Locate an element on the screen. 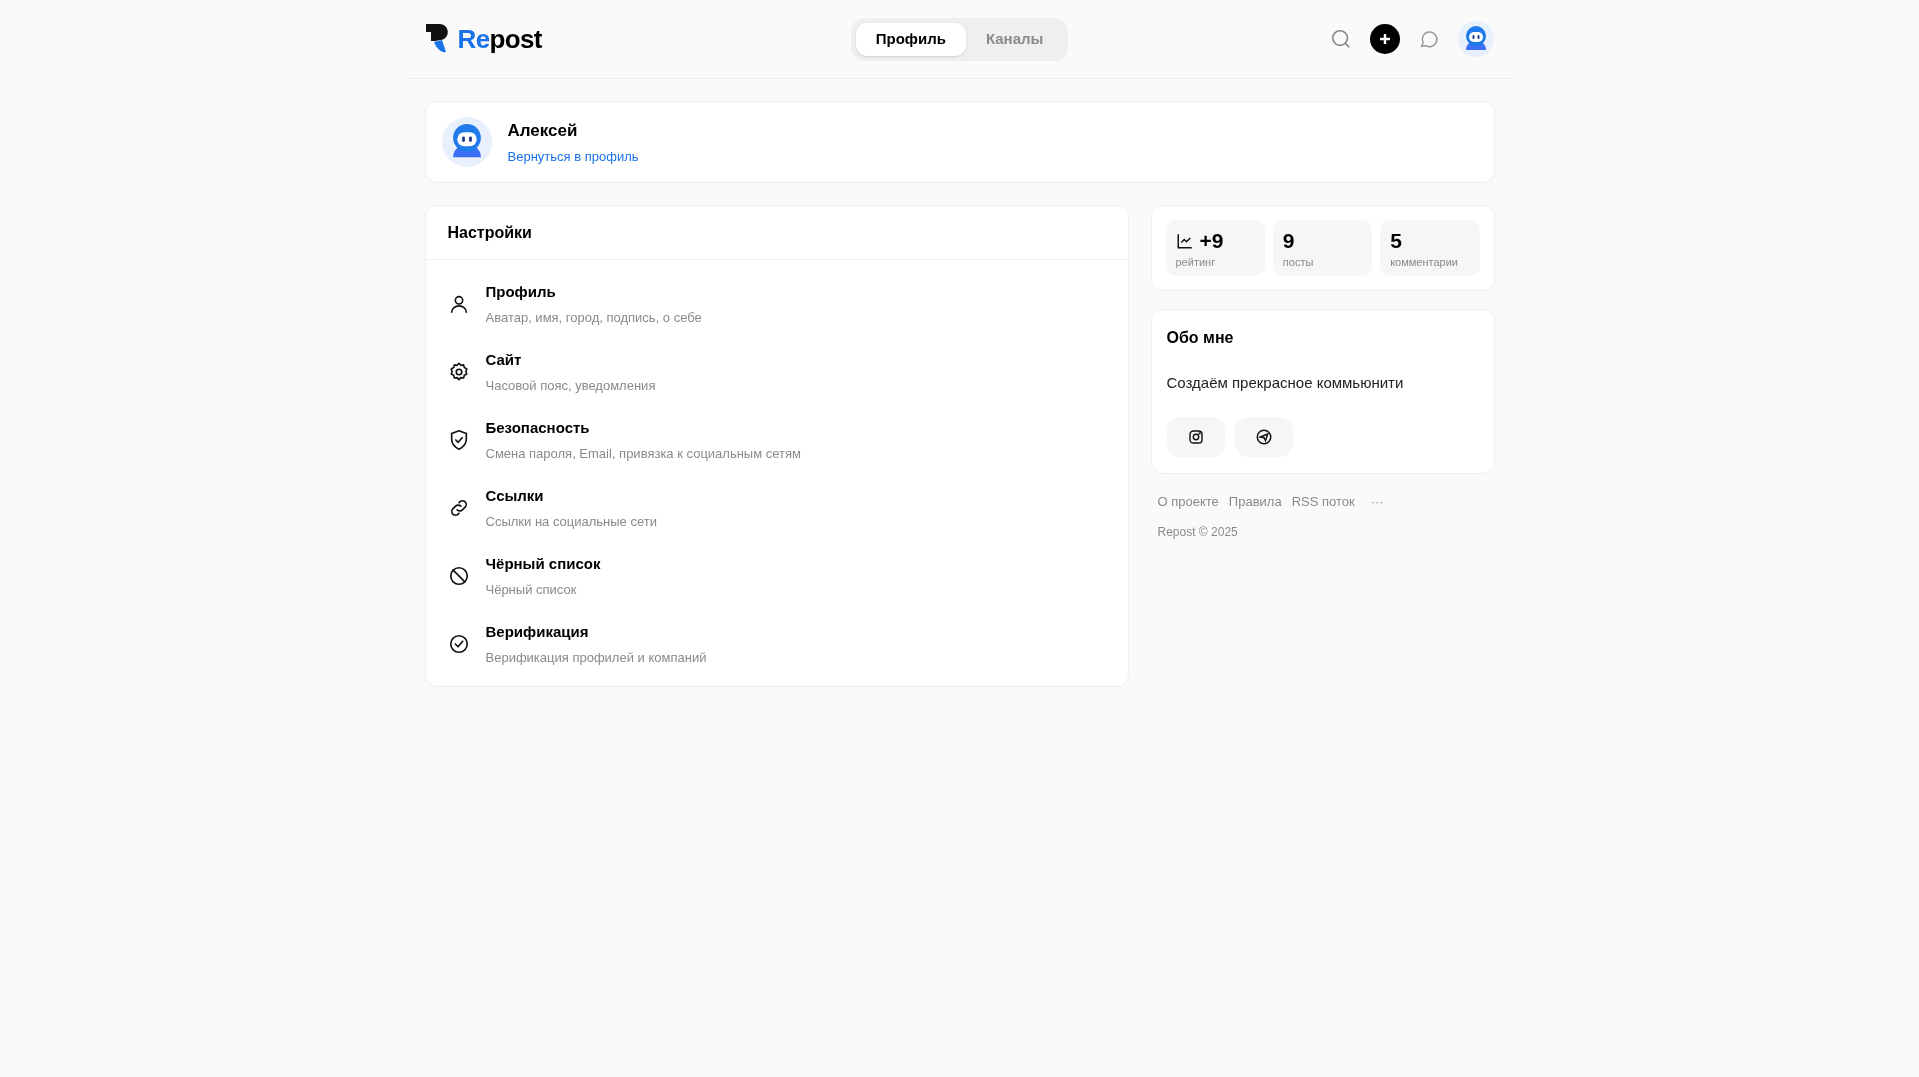 The height and width of the screenshot is (1077, 1919). instagram-icon is located at coordinates (1195, 436).